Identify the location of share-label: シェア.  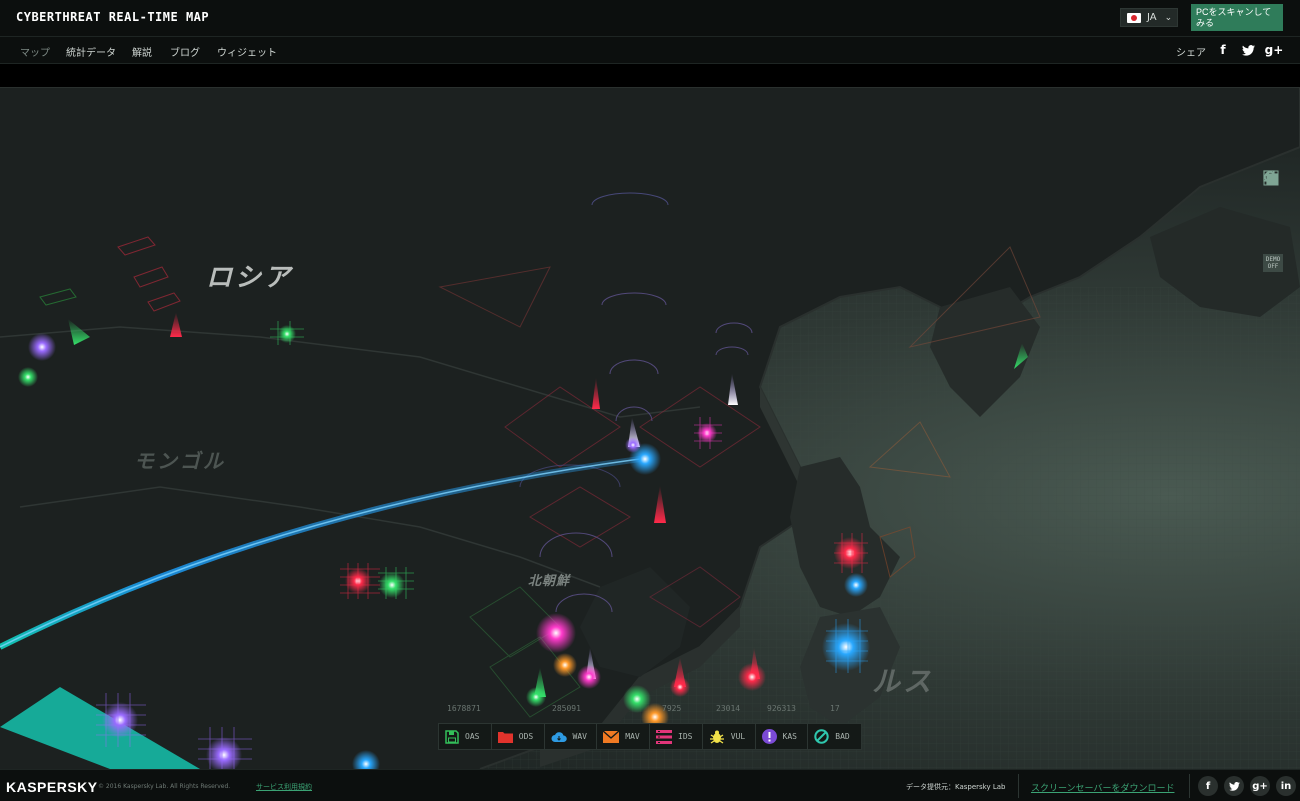
(1191, 53).